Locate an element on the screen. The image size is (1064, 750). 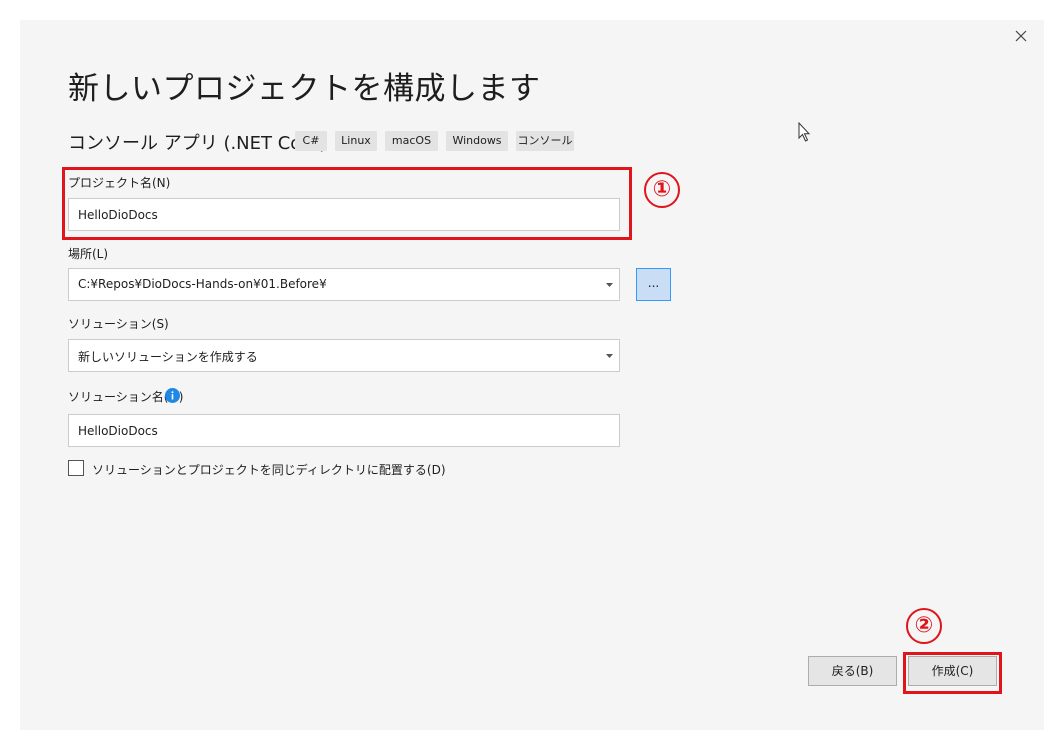
template-name: コンソール アプリ (.NET Core) is located at coordinates (197, 143).